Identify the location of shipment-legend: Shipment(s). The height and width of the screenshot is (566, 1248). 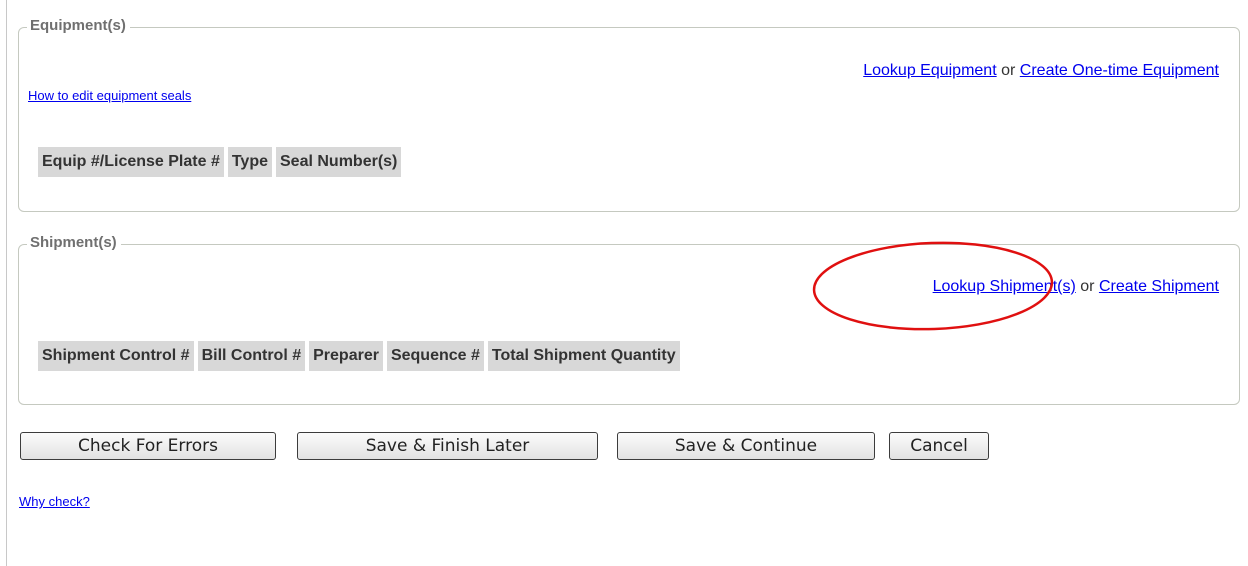
(73, 242).